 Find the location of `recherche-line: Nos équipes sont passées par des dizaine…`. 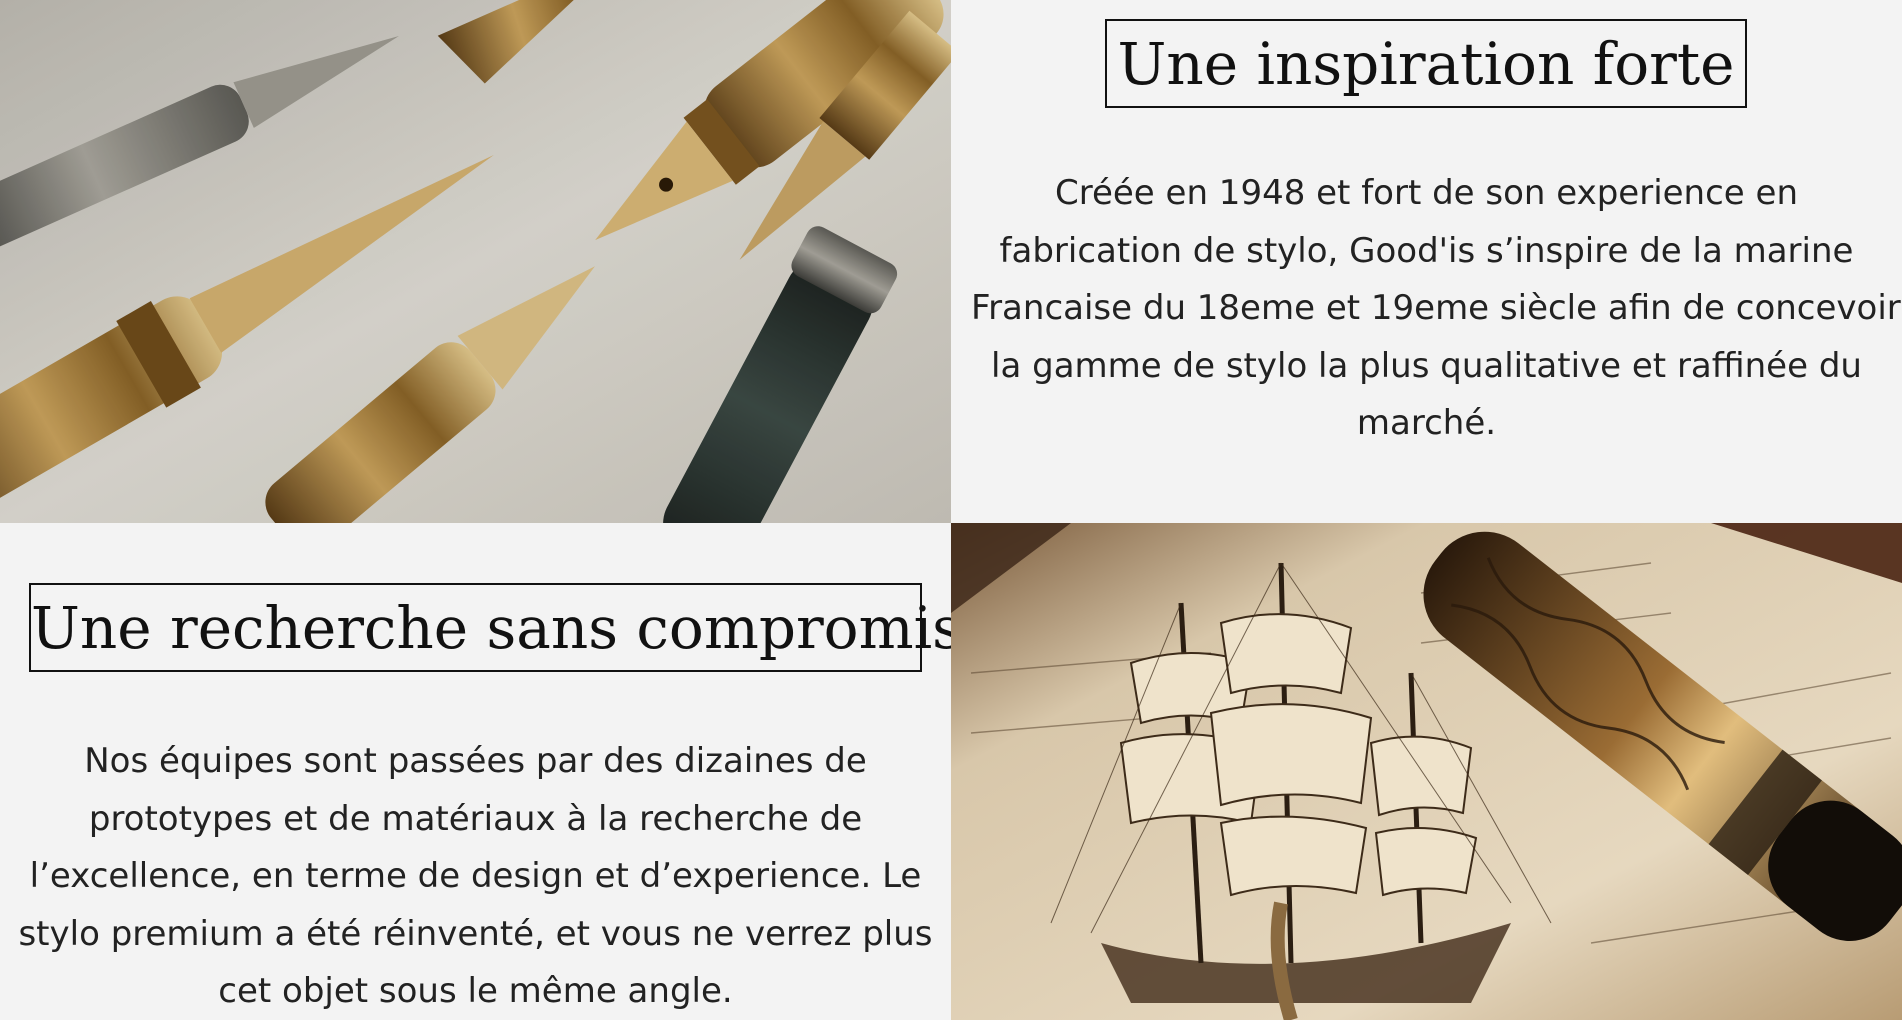

recherche-line: Nos équipes sont passées par des dizaine… is located at coordinates (475, 761).